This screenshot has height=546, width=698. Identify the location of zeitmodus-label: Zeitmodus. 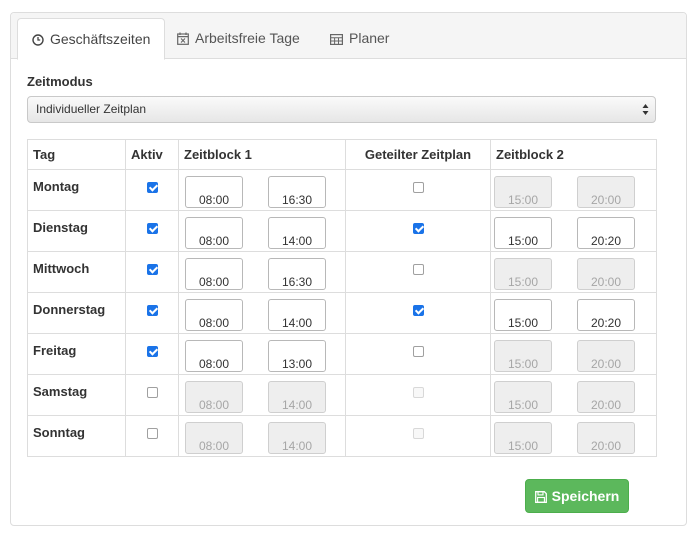
(60, 81).